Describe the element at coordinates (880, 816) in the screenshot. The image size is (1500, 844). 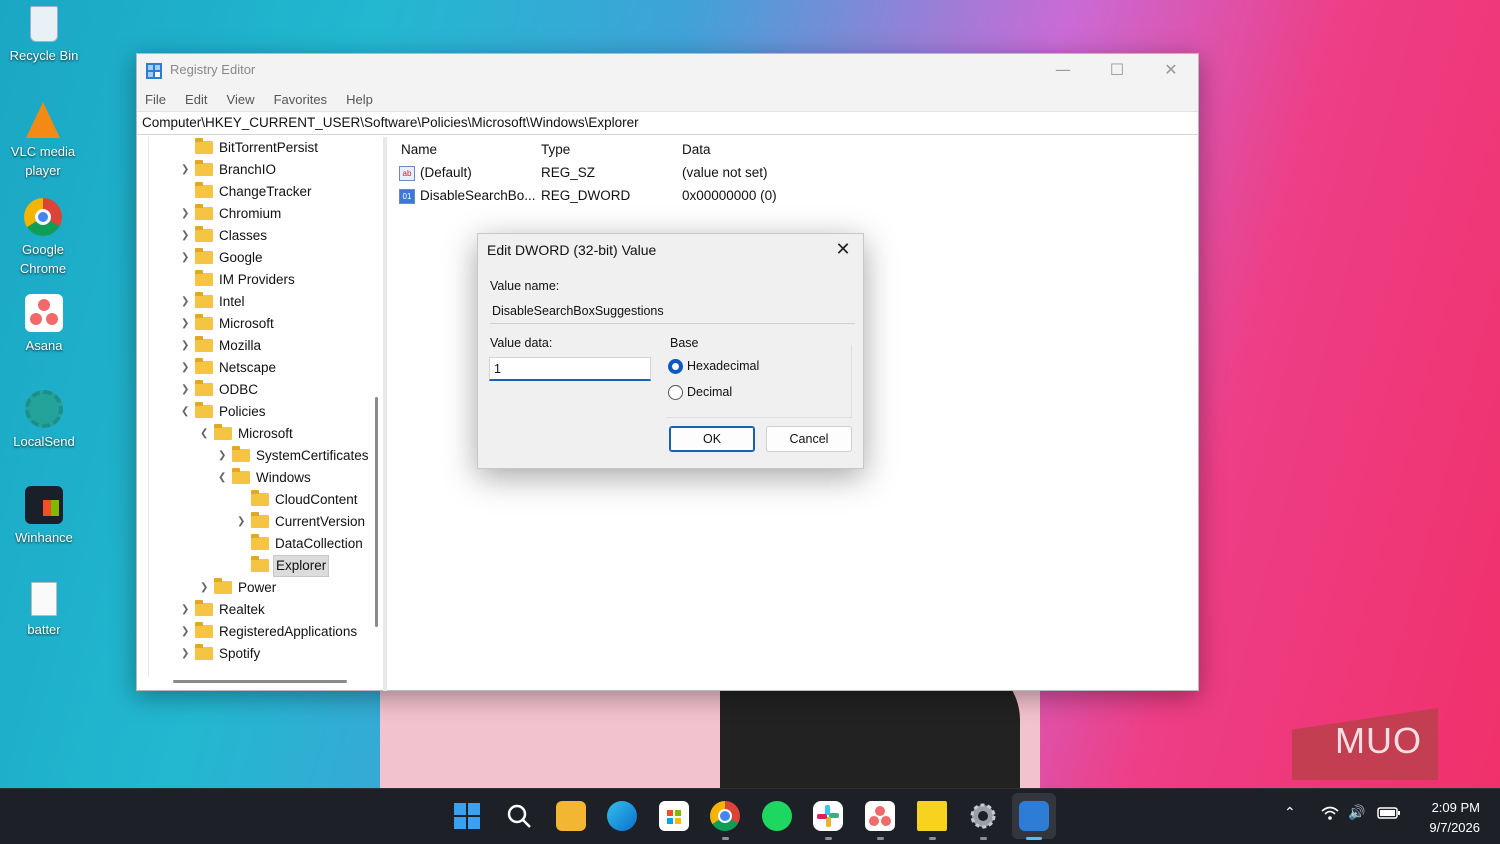
I see `asana-taskbar-icon` at that location.